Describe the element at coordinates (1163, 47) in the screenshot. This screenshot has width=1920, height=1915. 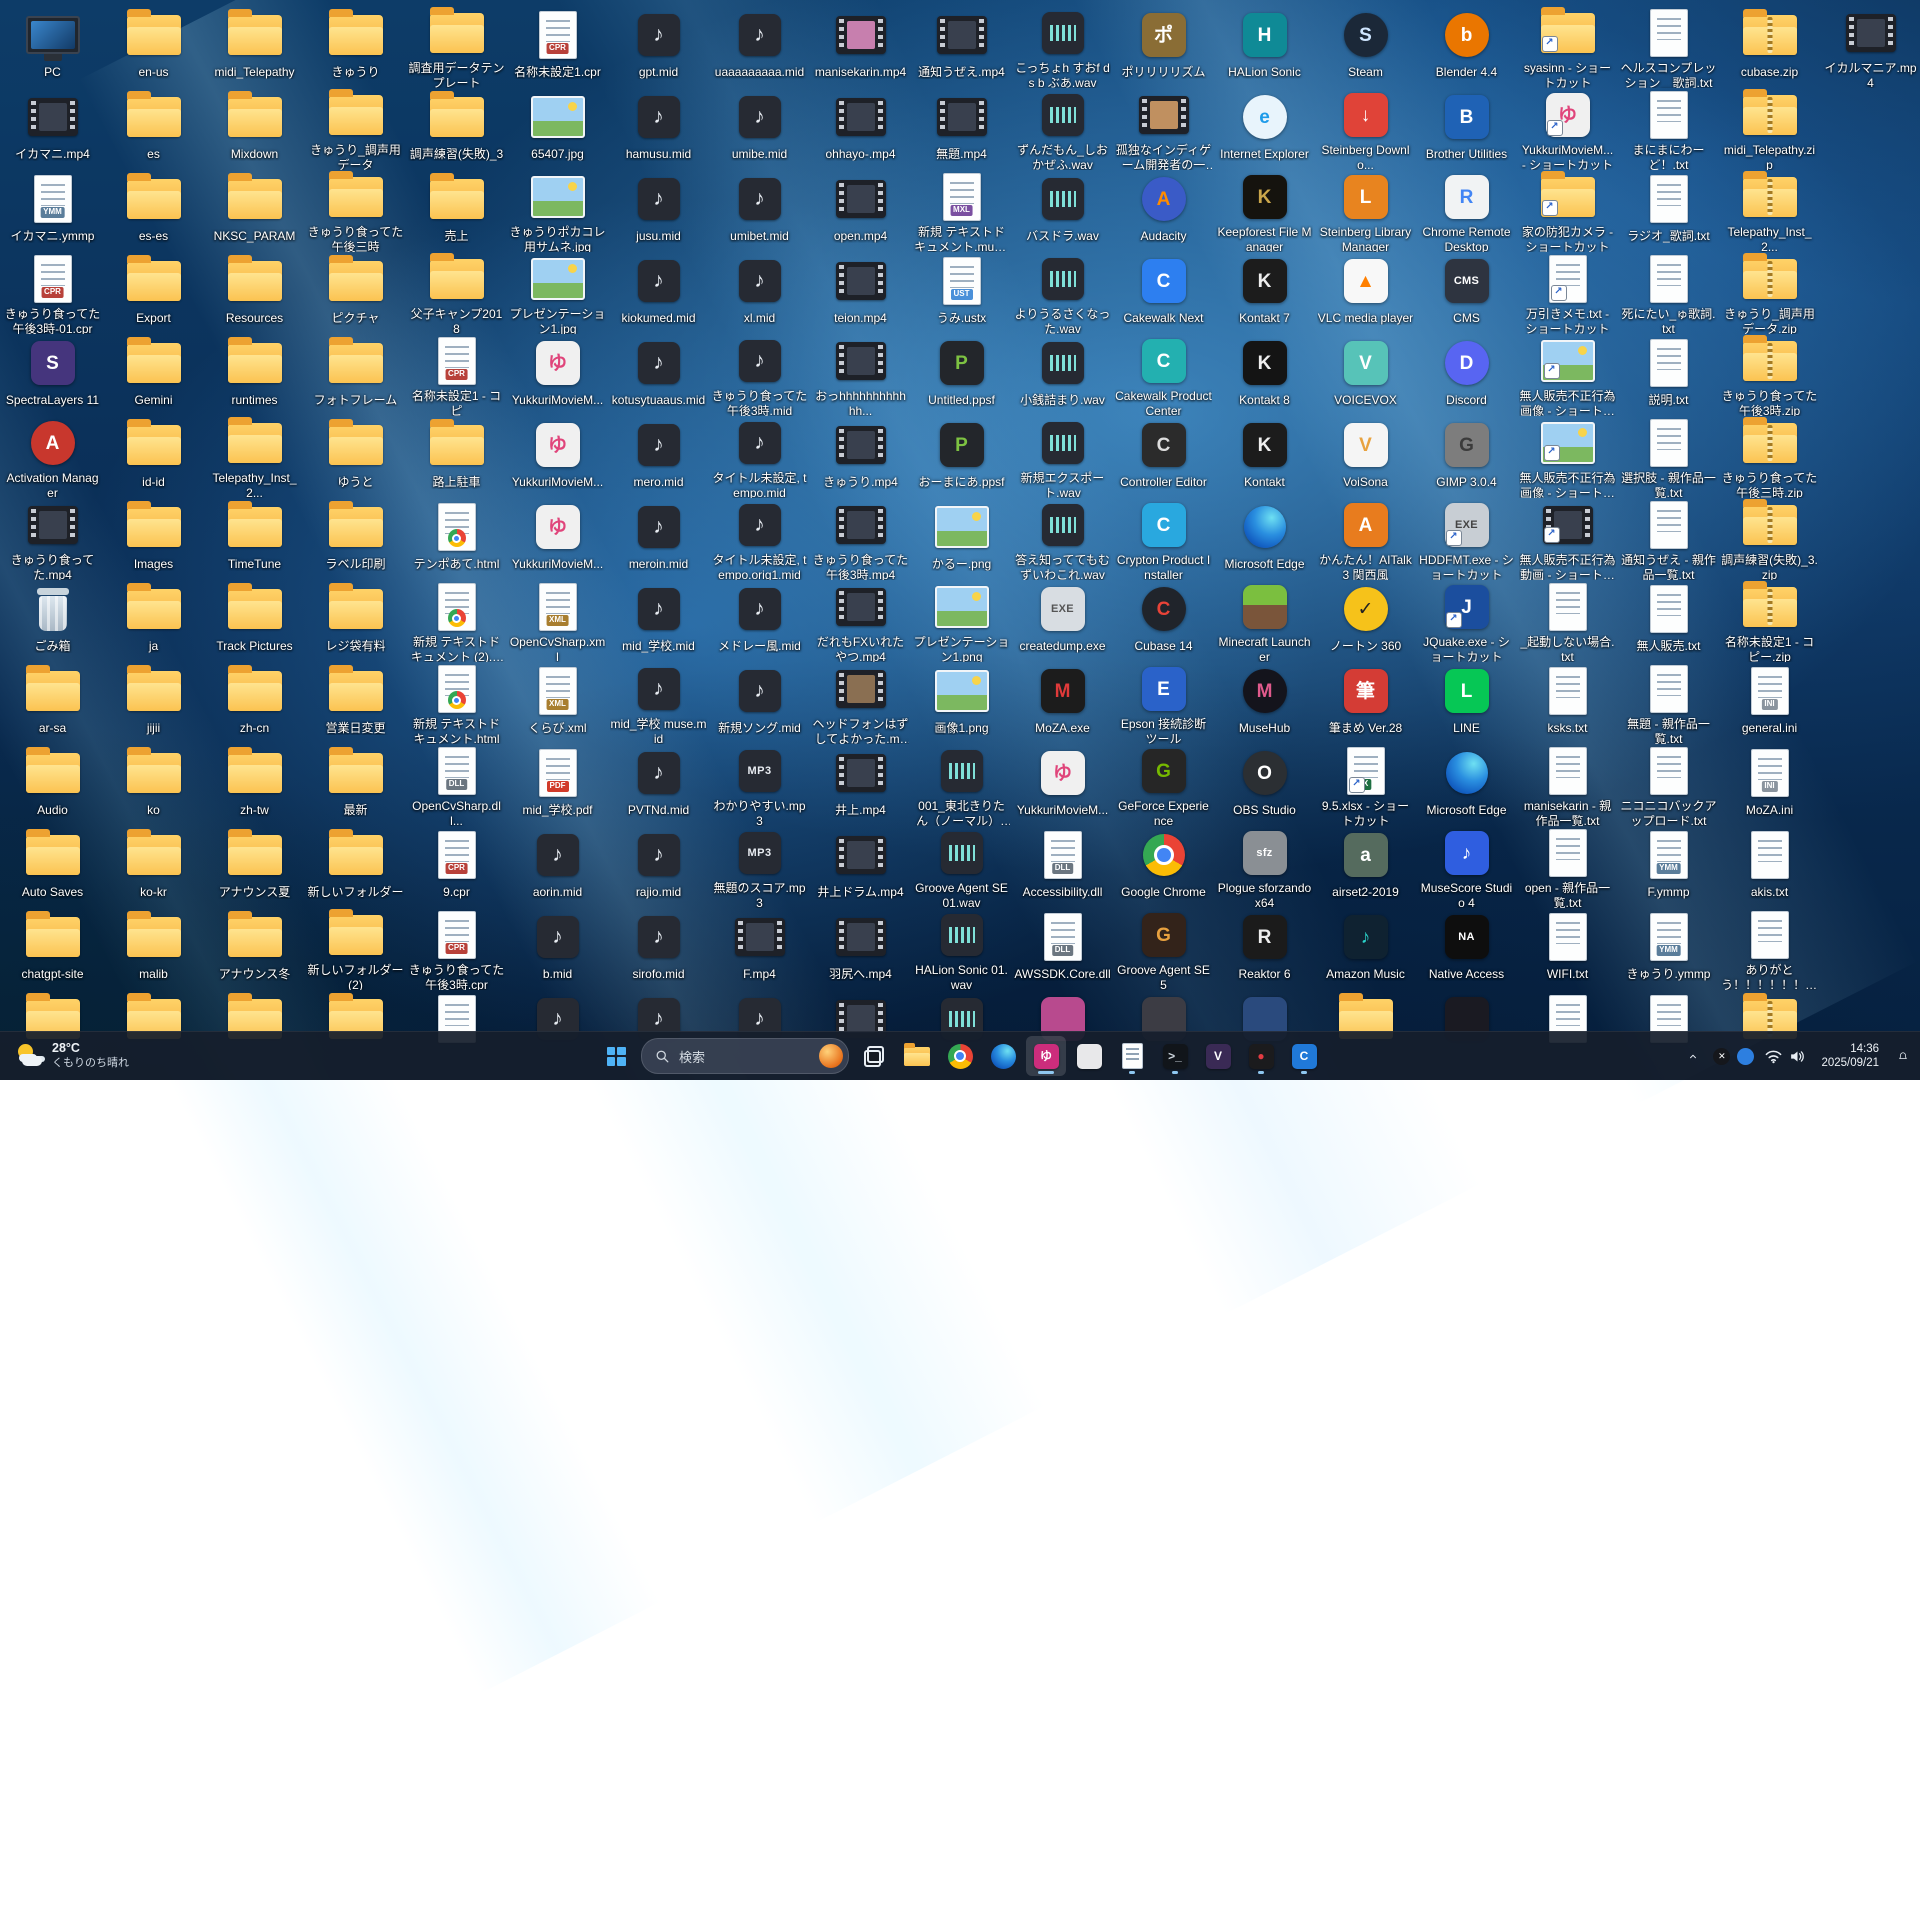
I see `desktop-icon: ポポリリリリズム` at that location.